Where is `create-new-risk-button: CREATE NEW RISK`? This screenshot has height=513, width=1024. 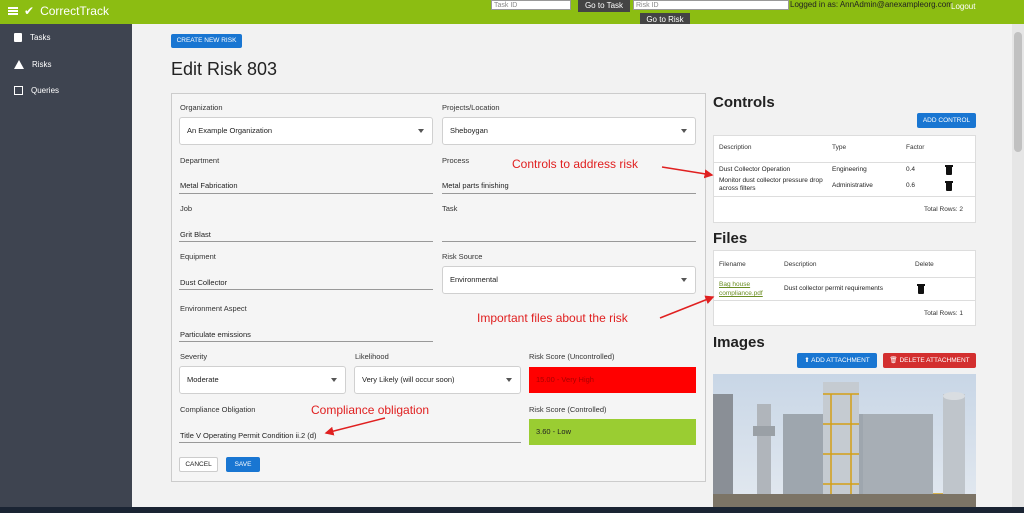 create-new-risk-button: CREATE NEW RISK is located at coordinates (206, 41).